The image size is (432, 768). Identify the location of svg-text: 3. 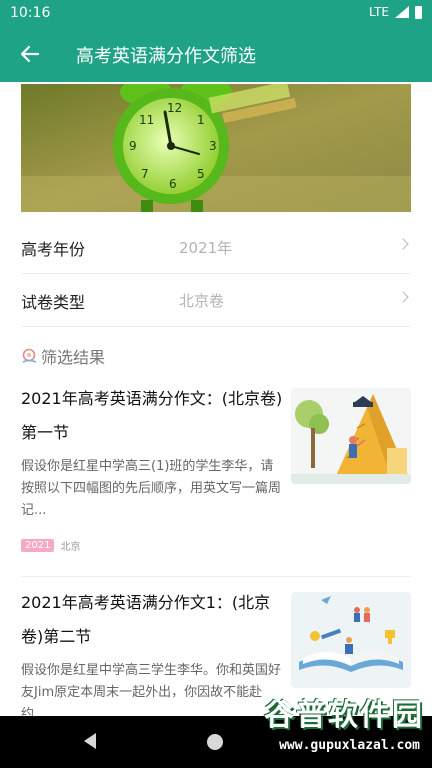
(213, 146).